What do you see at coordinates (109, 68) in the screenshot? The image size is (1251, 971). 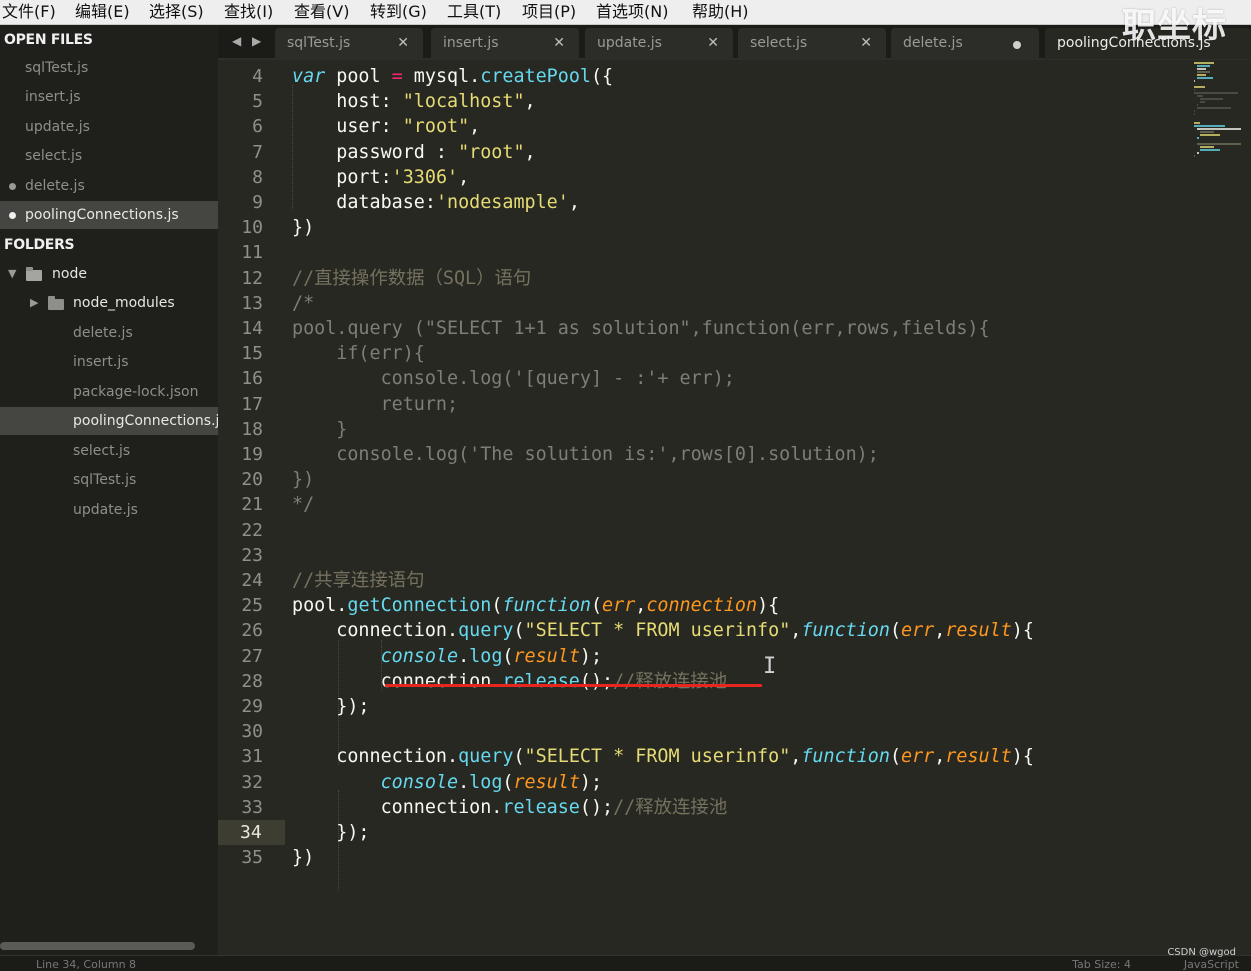 I see `open-file-item: sqlTest.js` at bounding box center [109, 68].